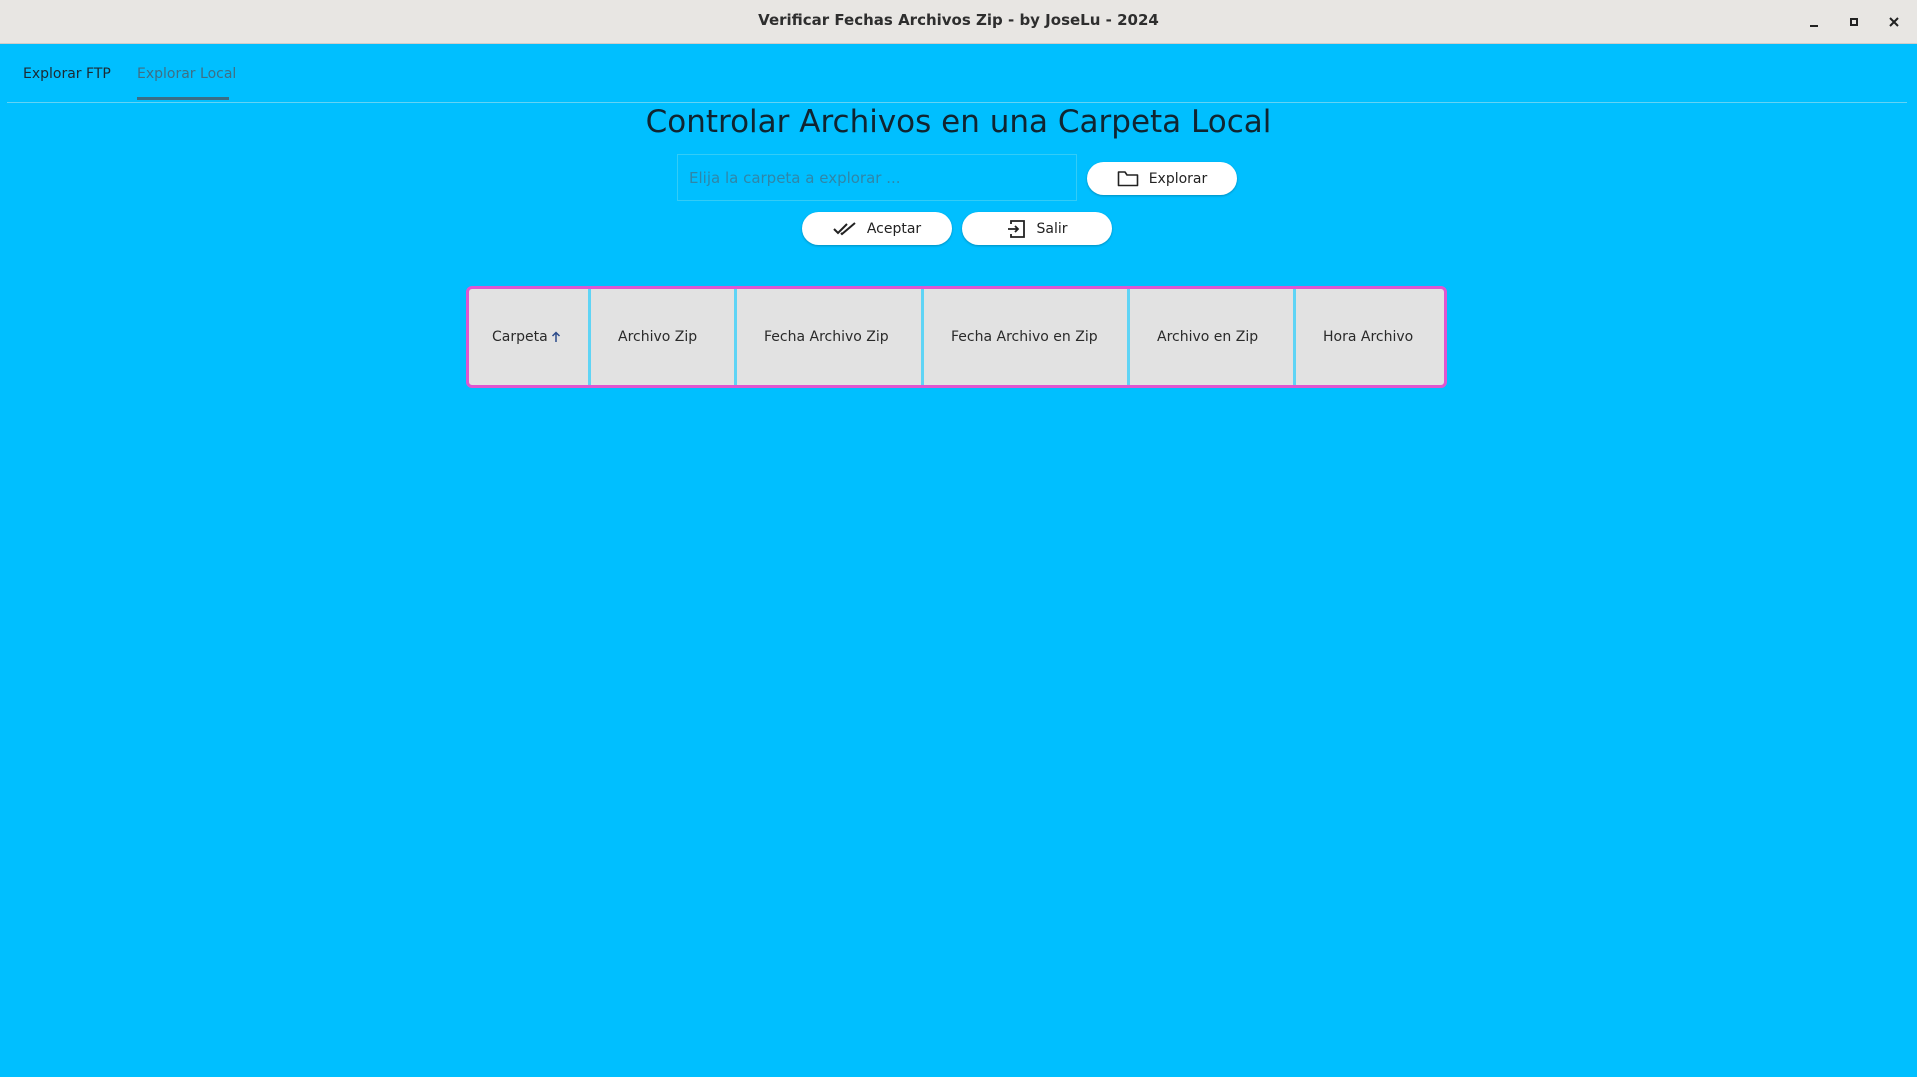 The height and width of the screenshot is (1077, 1917). Describe the element at coordinates (183, 98) in the screenshot. I see `active-tab-indicator` at that location.